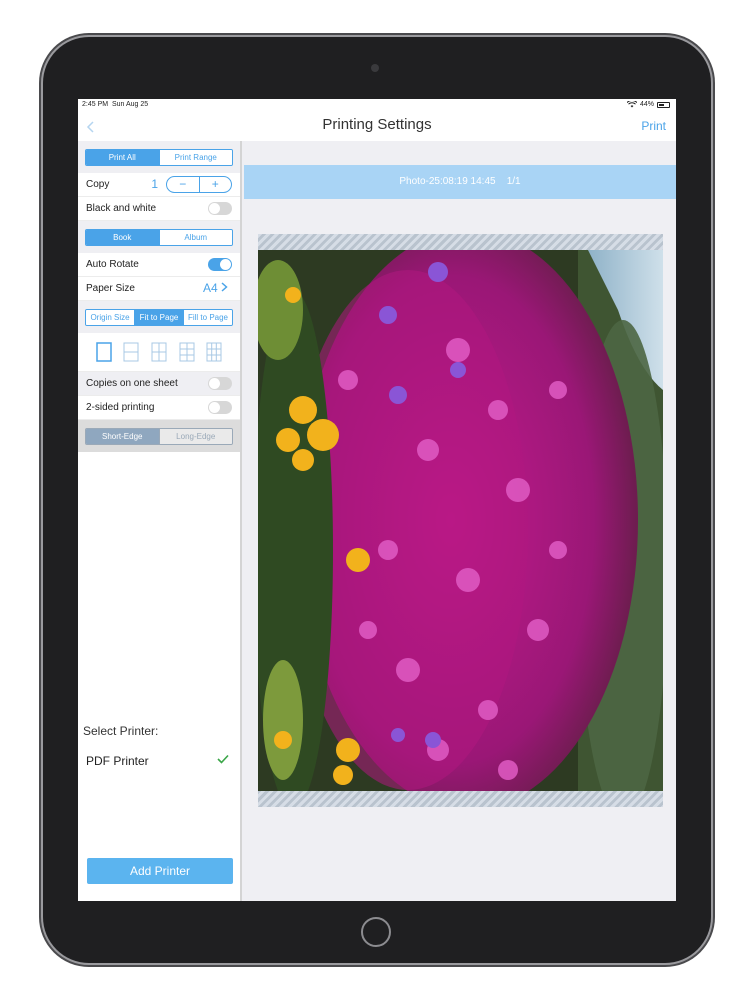  I want to click on copies-on-one-sheet-toggle, so click(220, 383).